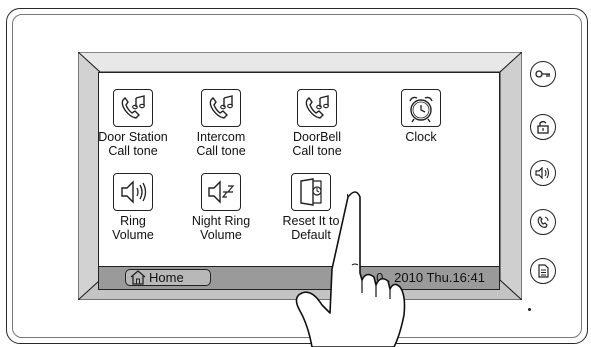 This screenshot has width=591, height=347. I want to click on pointing-hand-icon, so click(350, 269).